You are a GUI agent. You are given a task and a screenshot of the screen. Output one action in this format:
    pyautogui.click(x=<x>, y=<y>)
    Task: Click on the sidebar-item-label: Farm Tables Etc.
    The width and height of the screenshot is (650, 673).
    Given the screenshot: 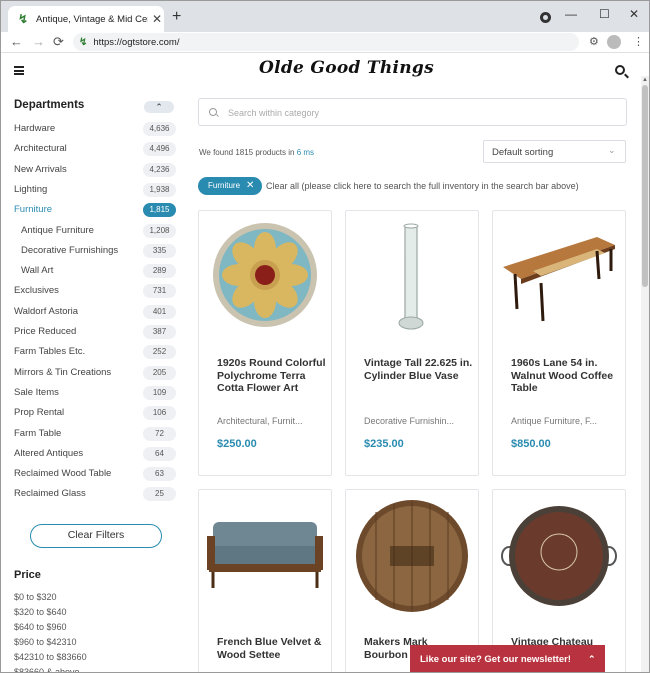 What is the action you would take?
    pyautogui.click(x=50, y=352)
    